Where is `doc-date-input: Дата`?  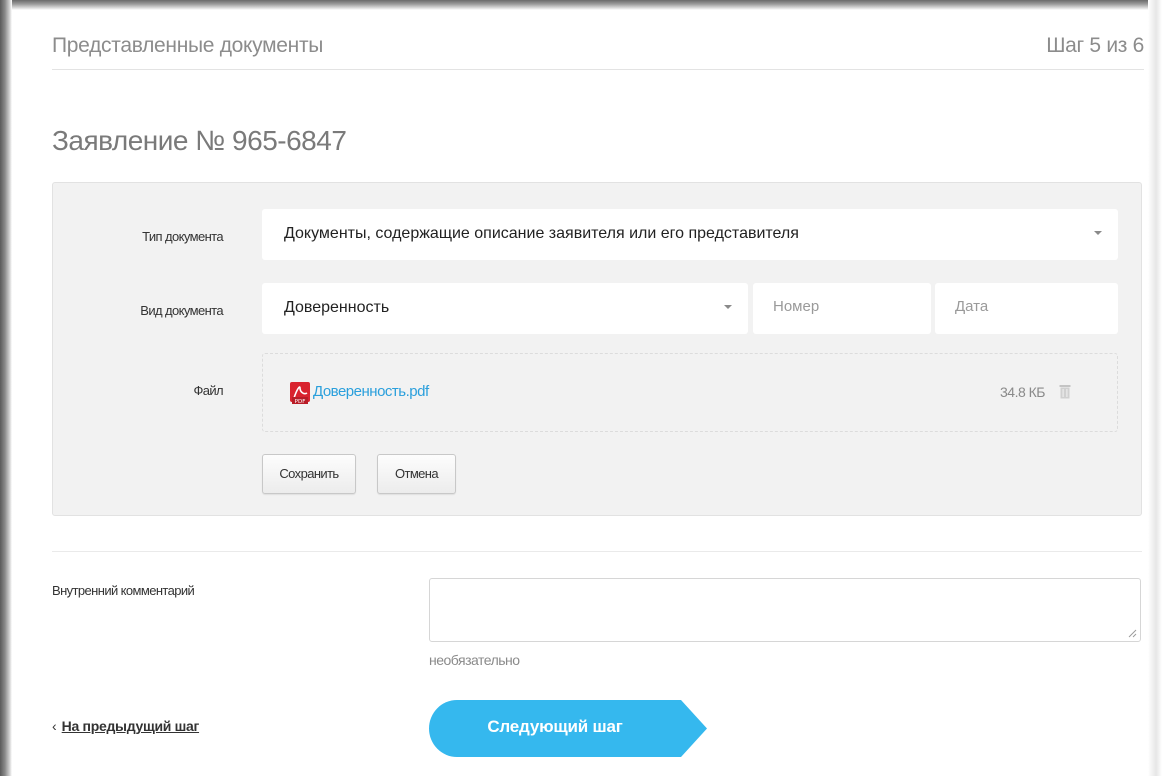 doc-date-input: Дата is located at coordinates (1026, 308).